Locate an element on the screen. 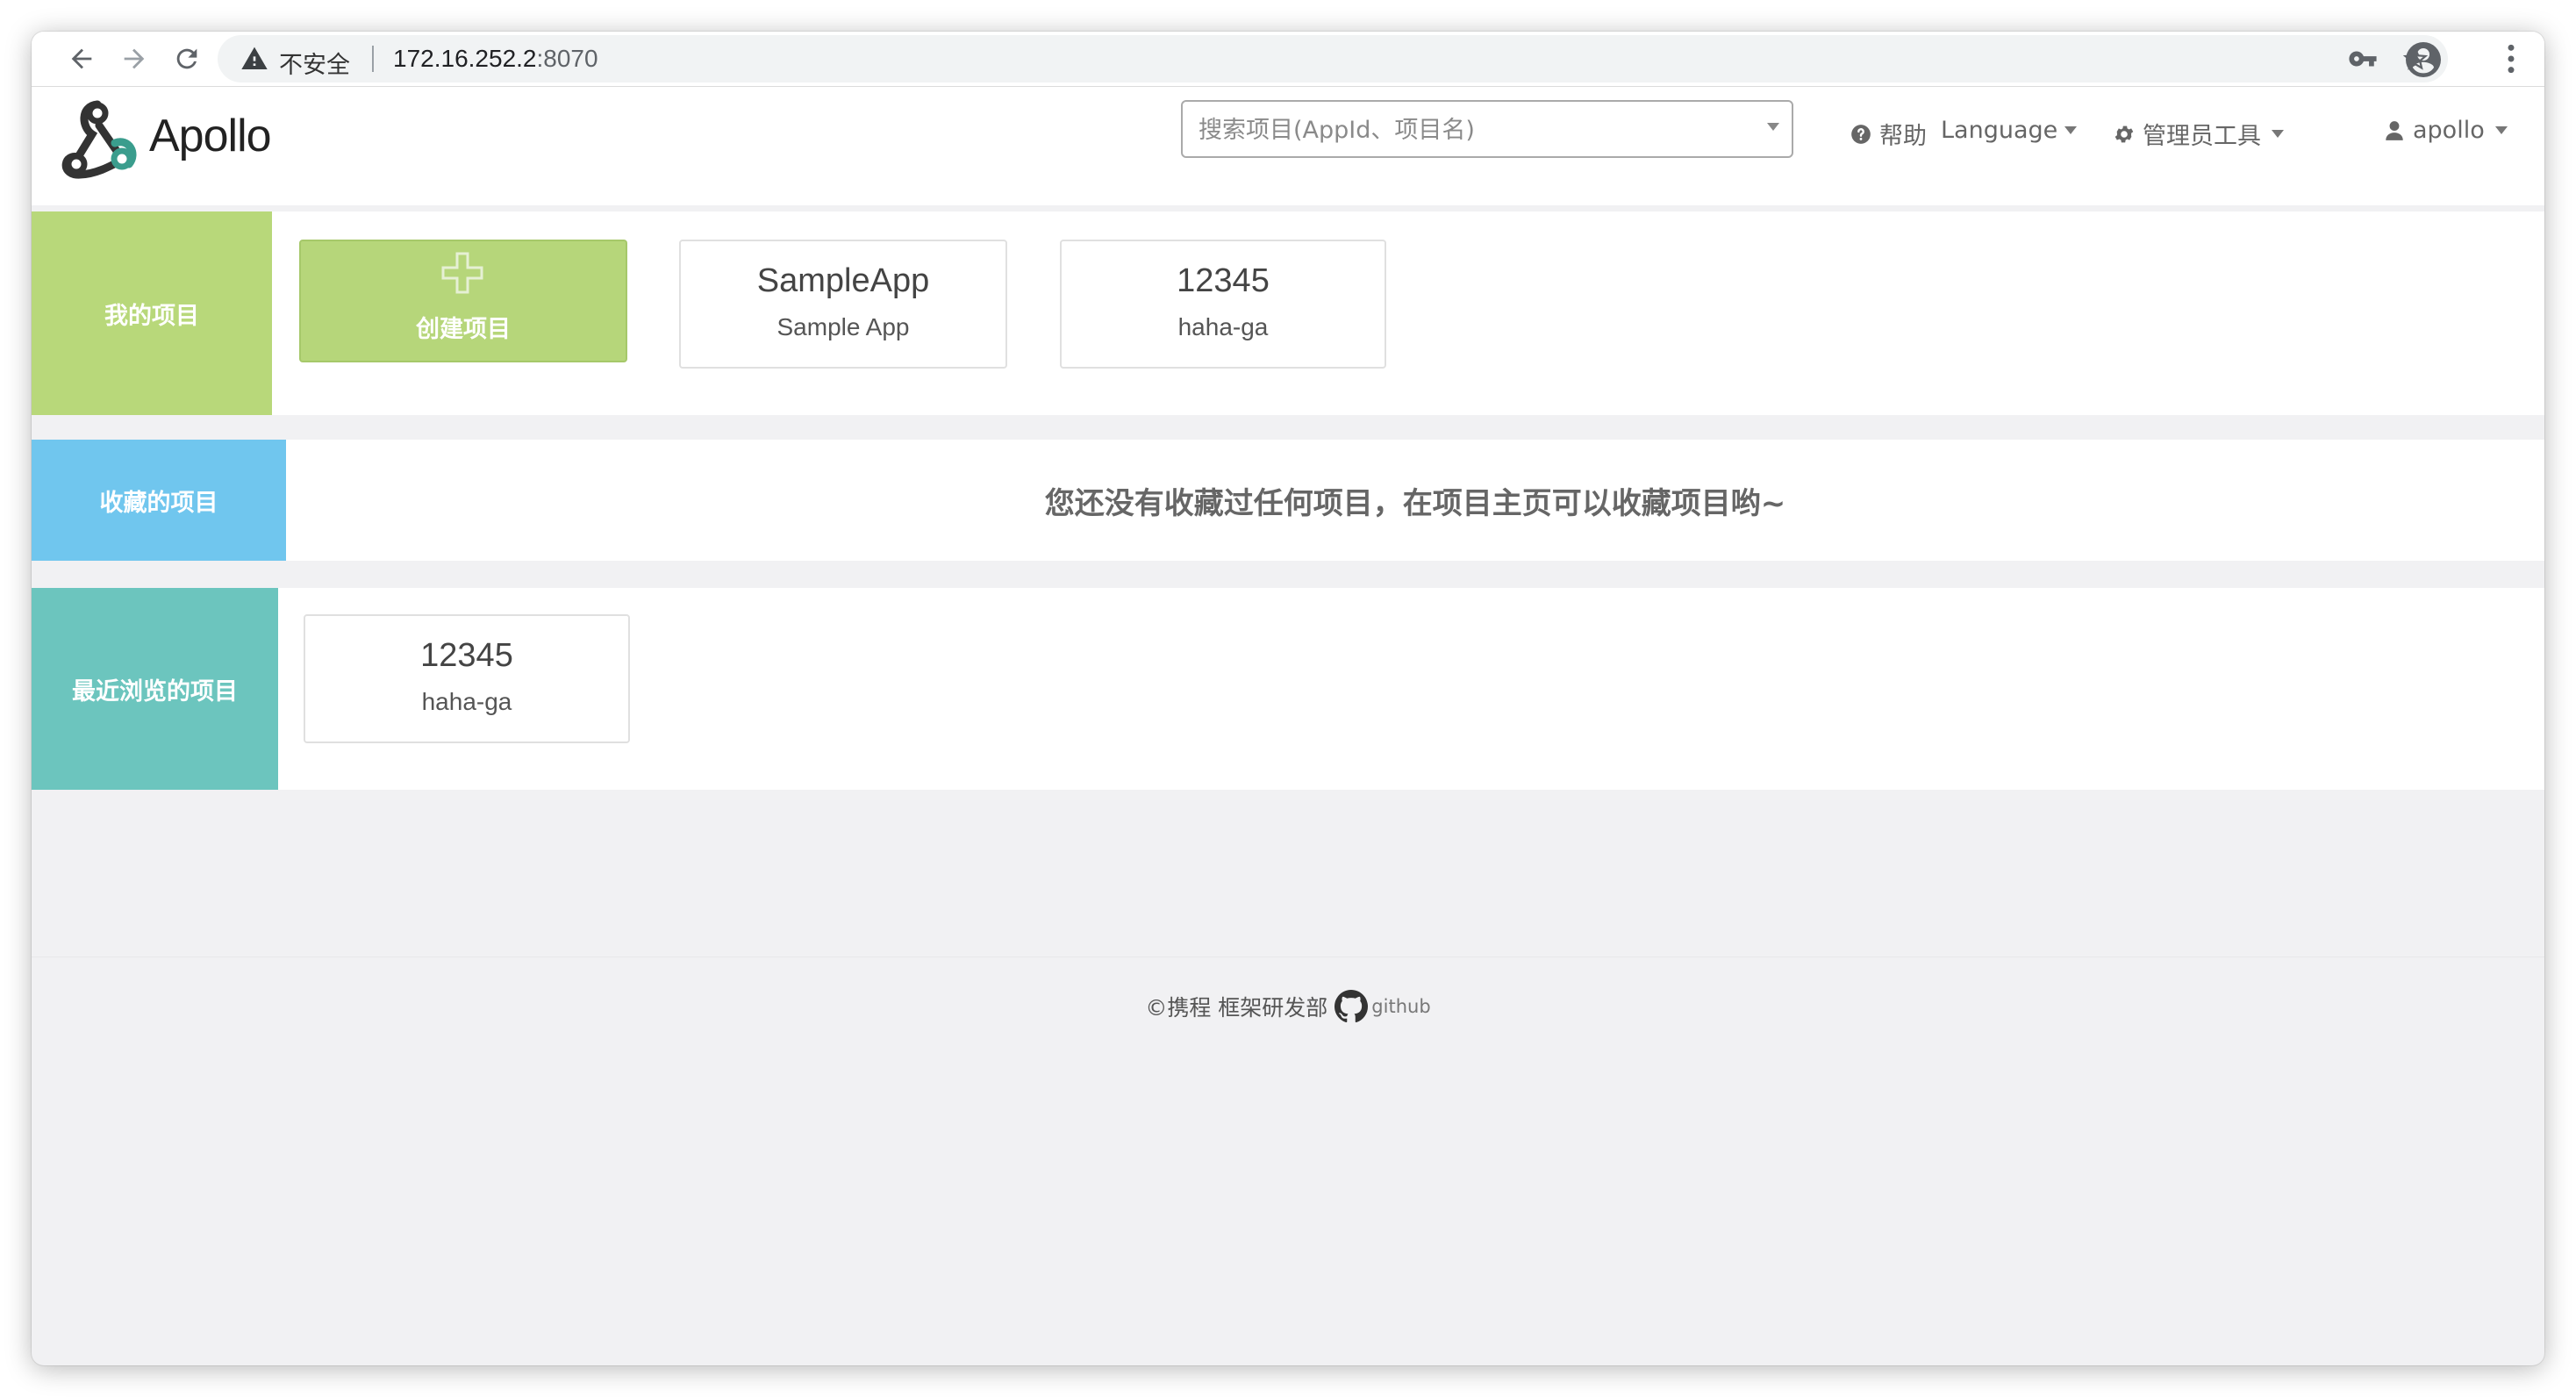  help-link: 帮助 is located at coordinates (1888, 134).